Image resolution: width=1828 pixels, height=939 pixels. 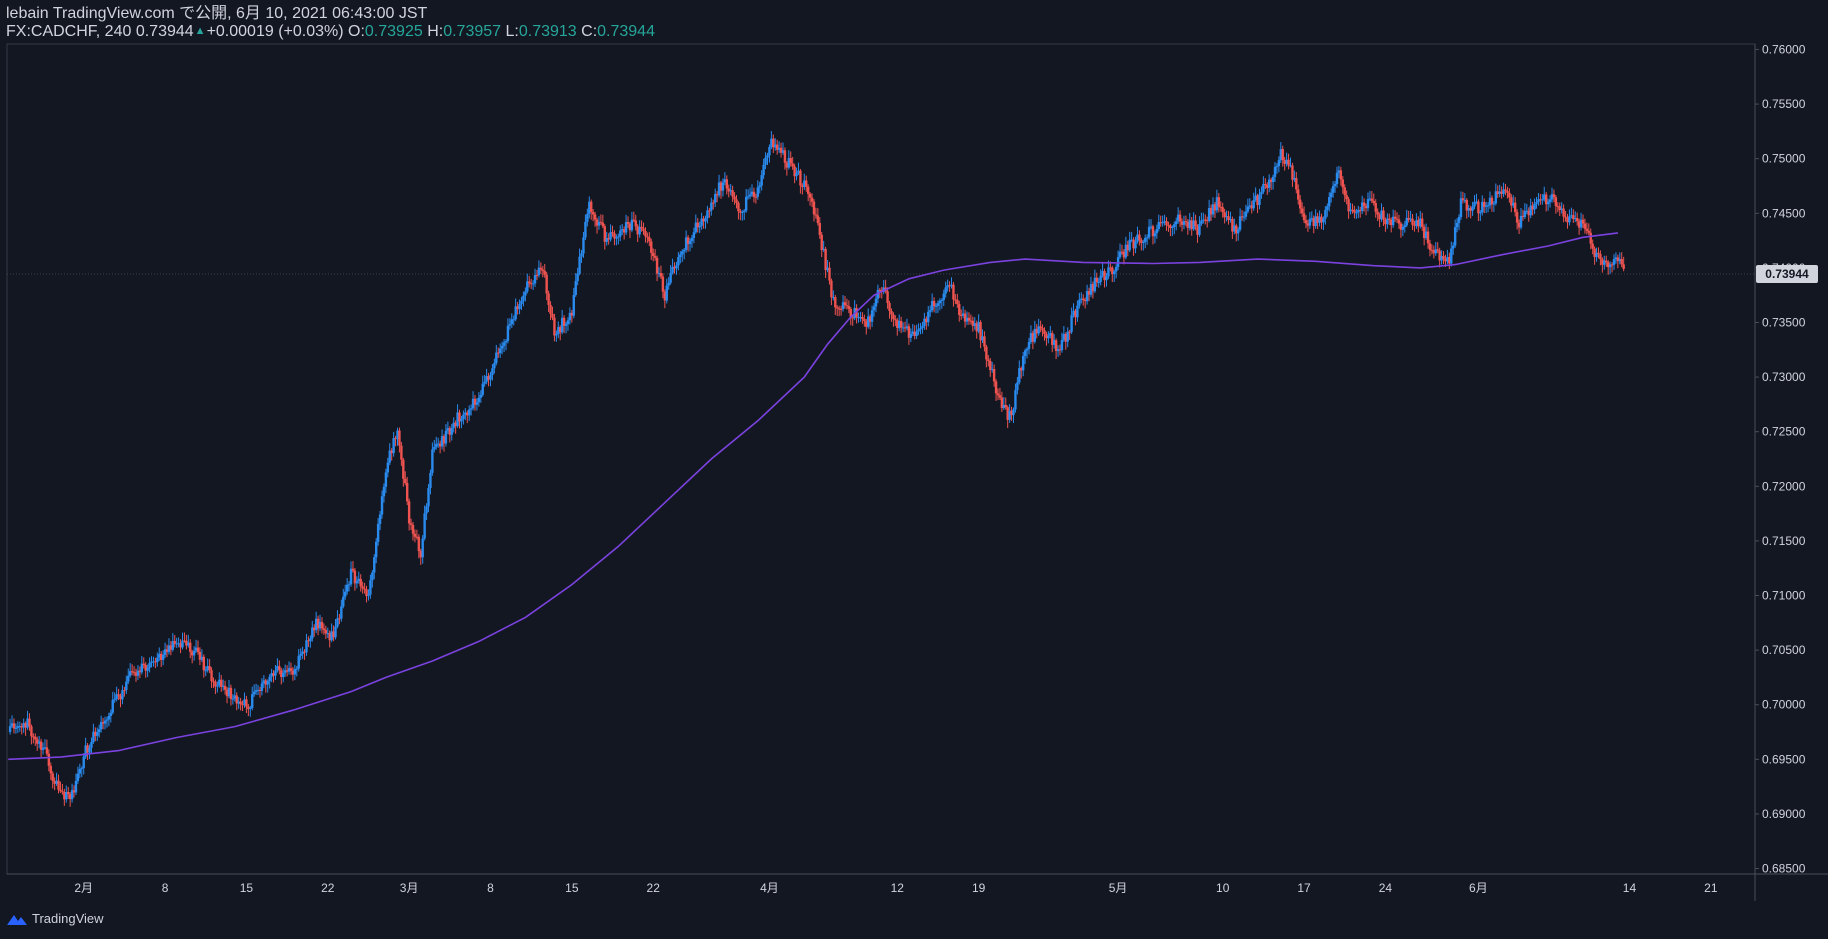 I want to click on time-tick-label: 24, so click(x=1386, y=888).